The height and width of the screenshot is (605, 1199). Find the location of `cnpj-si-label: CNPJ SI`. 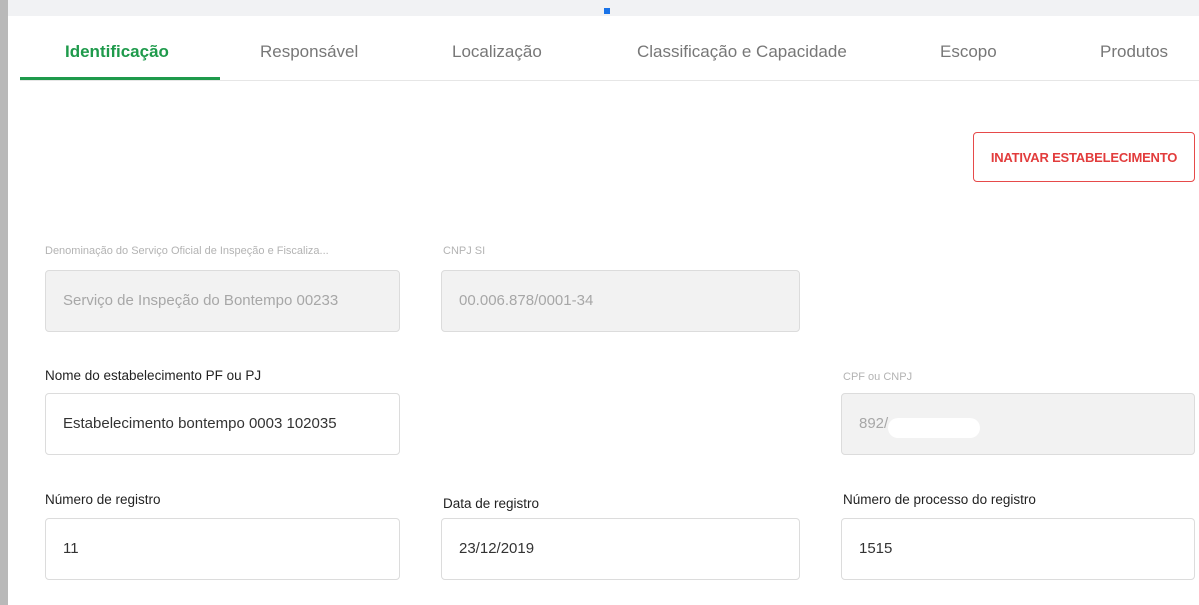

cnpj-si-label: CNPJ SI is located at coordinates (464, 251).